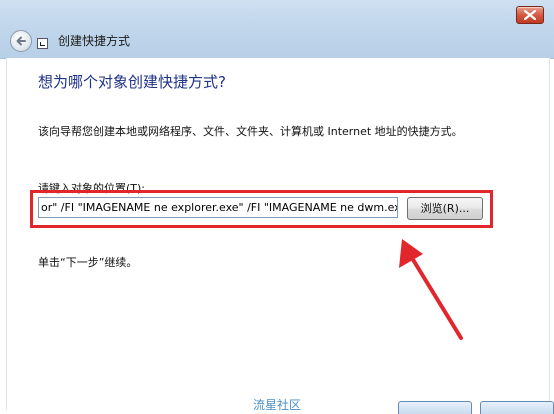 The height and width of the screenshot is (414, 554). What do you see at coordinates (517, 407) in the screenshot?
I see `cancel-button-partial` at bounding box center [517, 407].